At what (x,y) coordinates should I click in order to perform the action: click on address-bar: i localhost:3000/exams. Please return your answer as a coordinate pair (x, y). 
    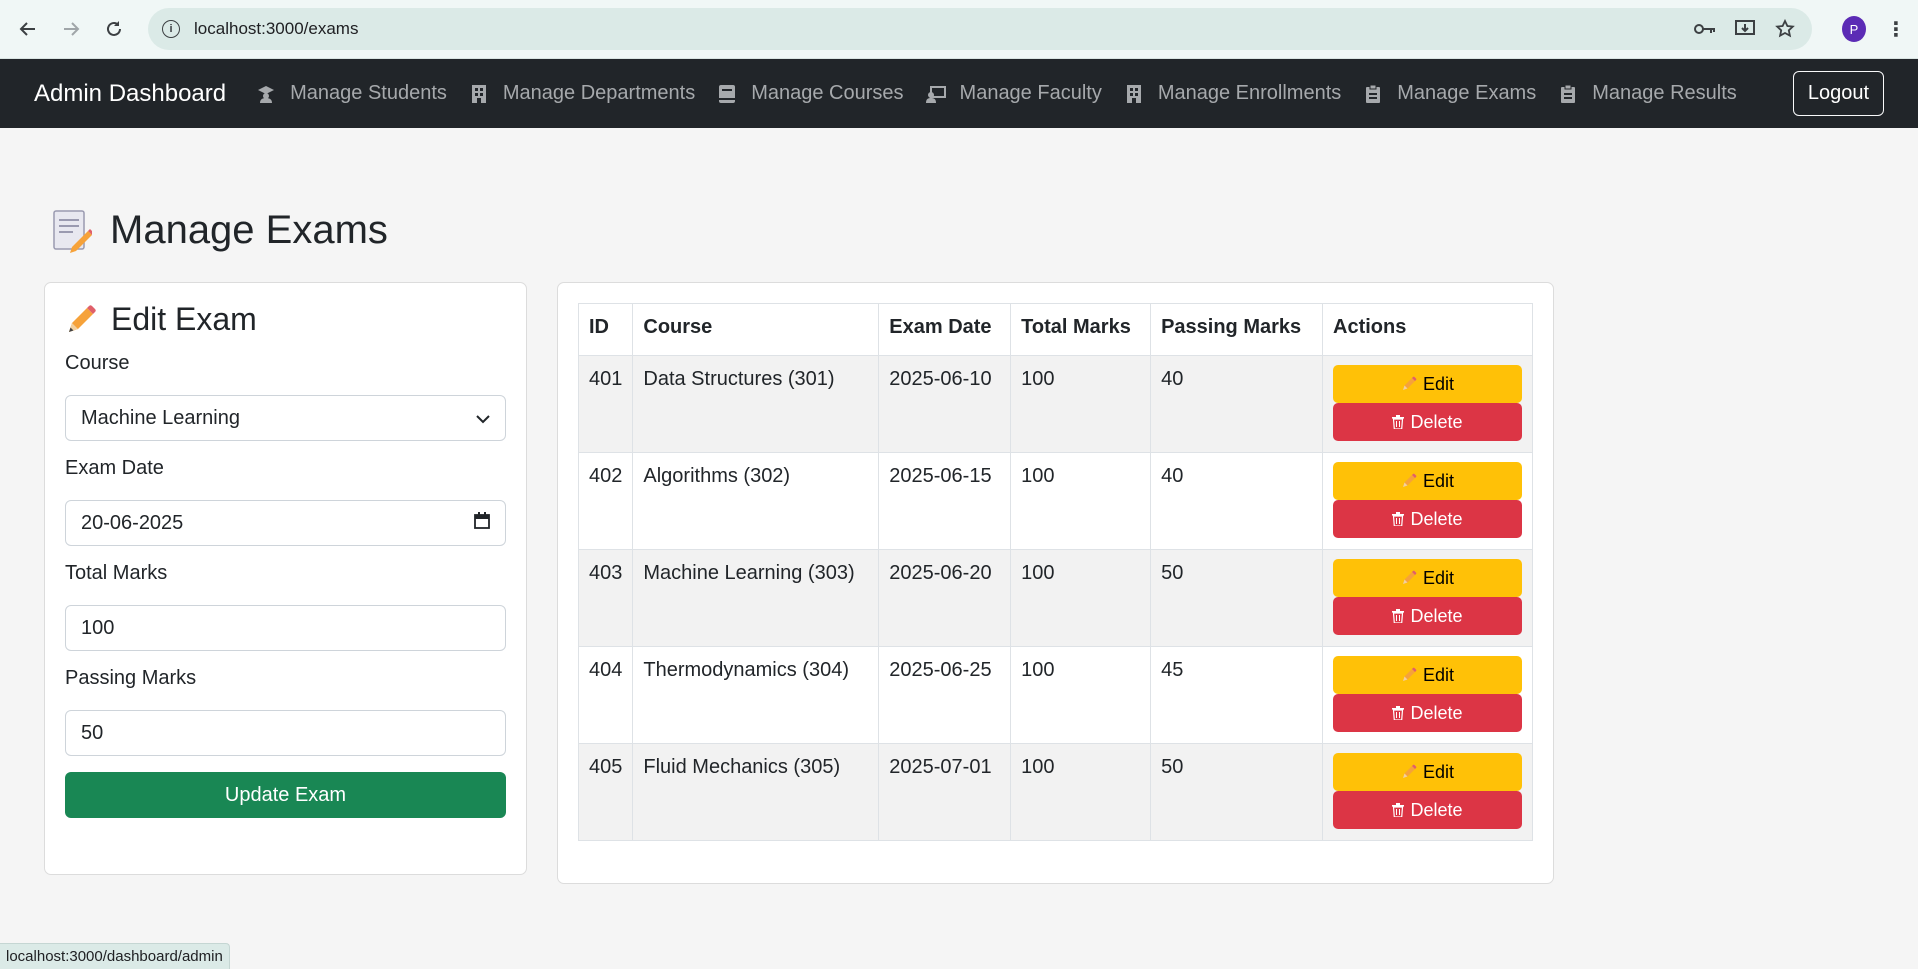
    Looking at the image, I should click on (980, 29).